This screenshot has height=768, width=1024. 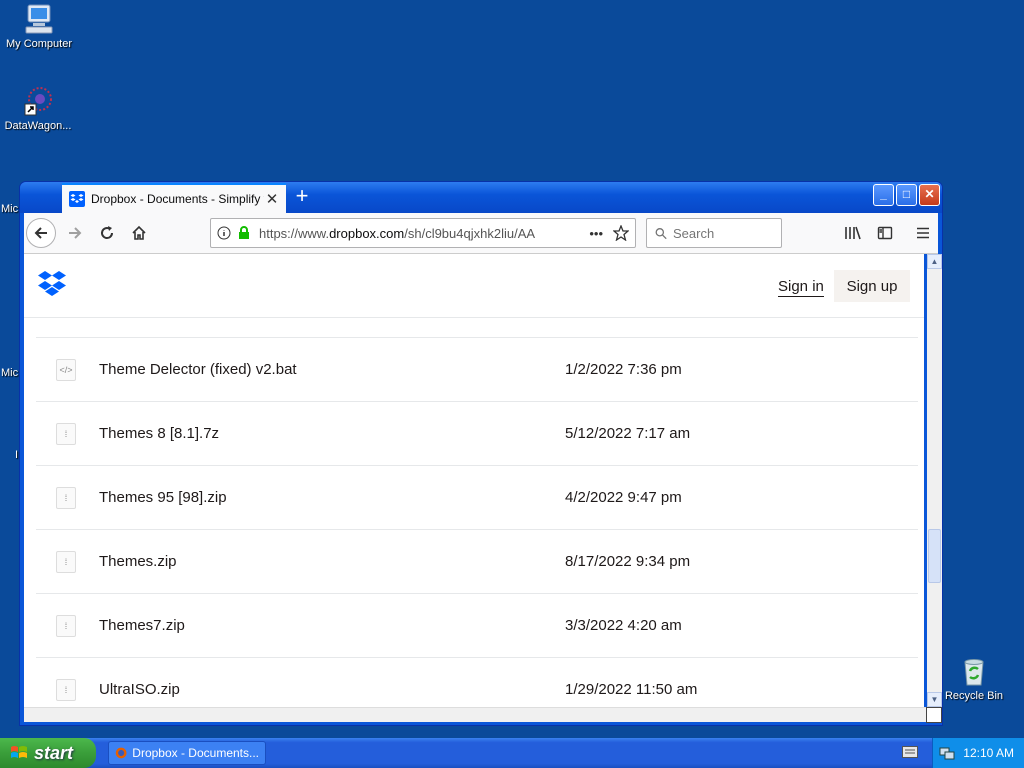 What do you see at coordinates (19, 752) in the screenshot?
I see `windows-flag-icon` at bounding box center [19, 752].